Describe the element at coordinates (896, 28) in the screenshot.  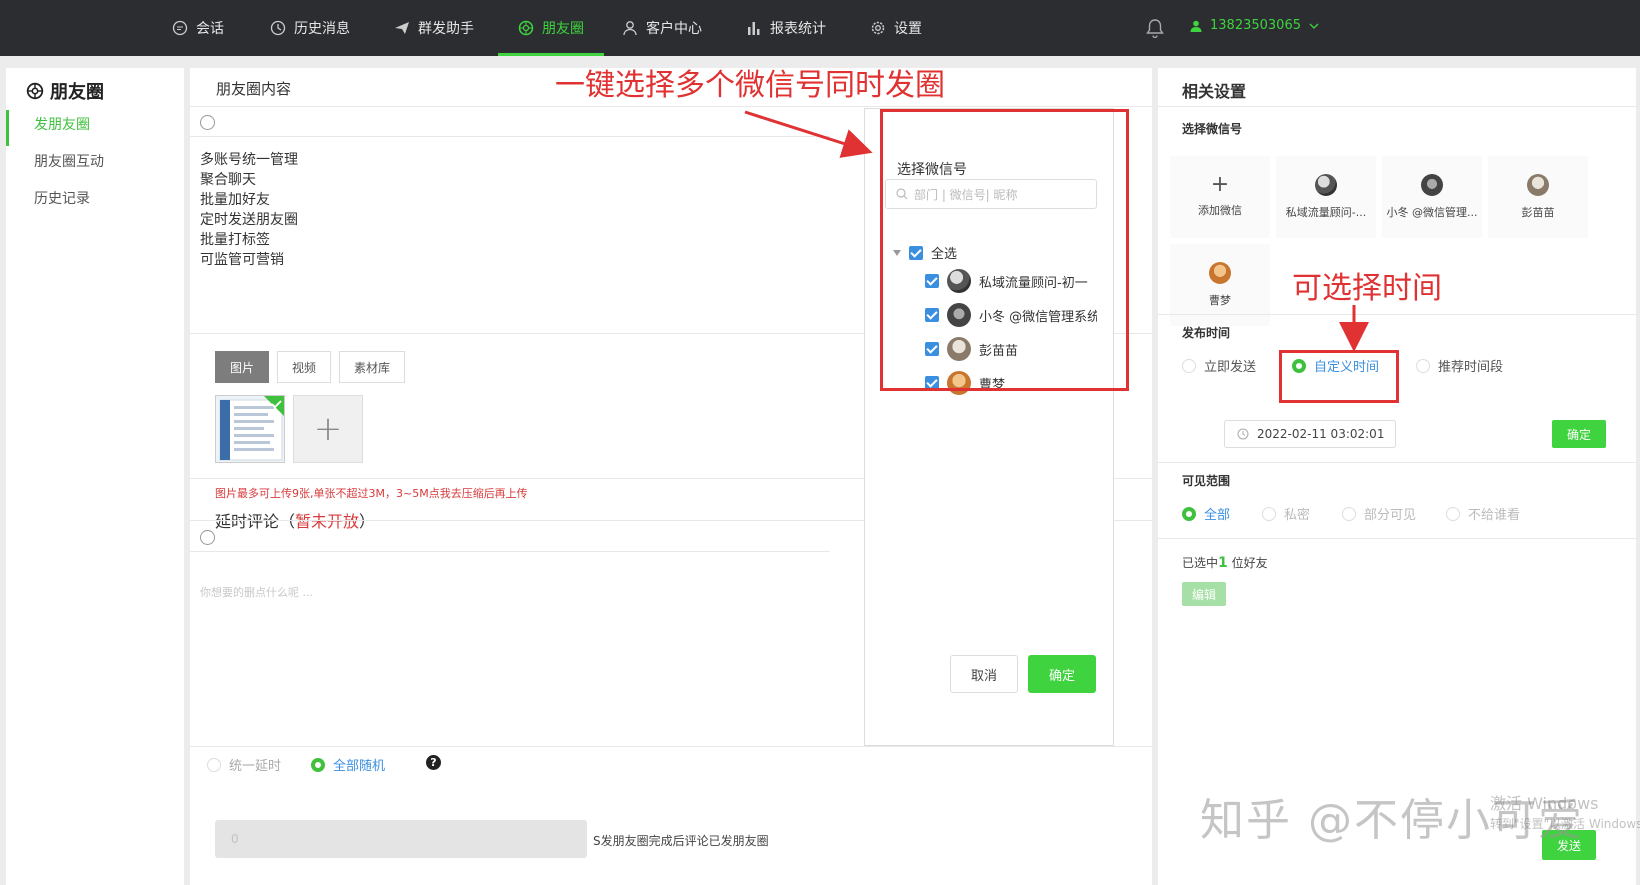
I see `nav-item-settings: 设置` at that location.